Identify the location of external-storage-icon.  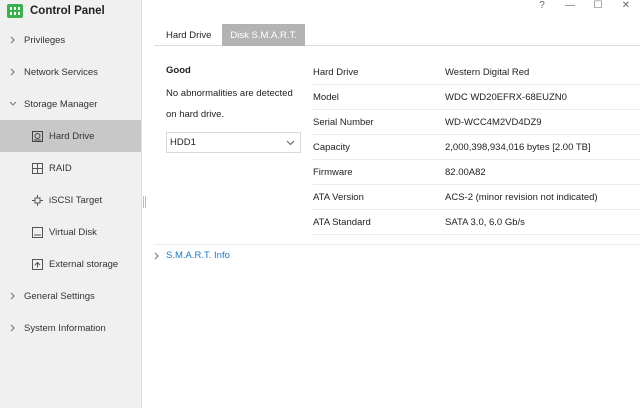
(37, 264).